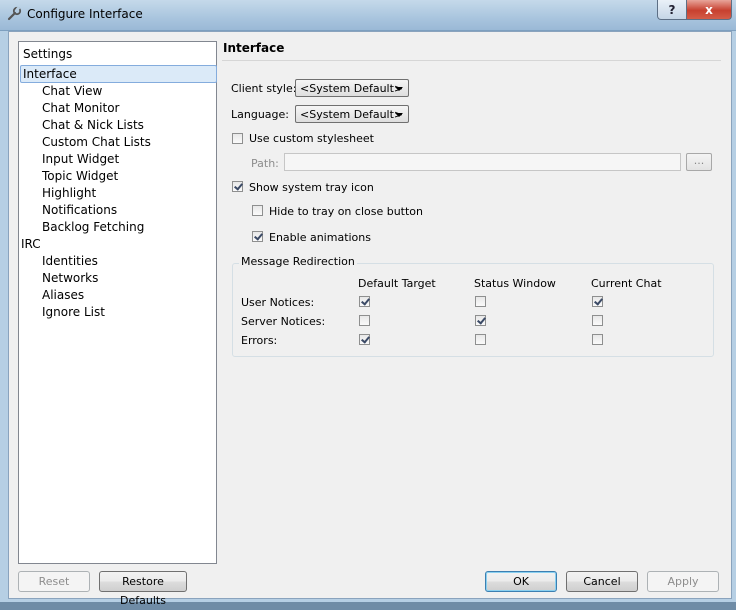 Image resolution: width=736 pixels, height=610 pixels. Describe the element at coordinates (85, 14) in the screenshot. I see `window-title: Configure Interface` at that location.